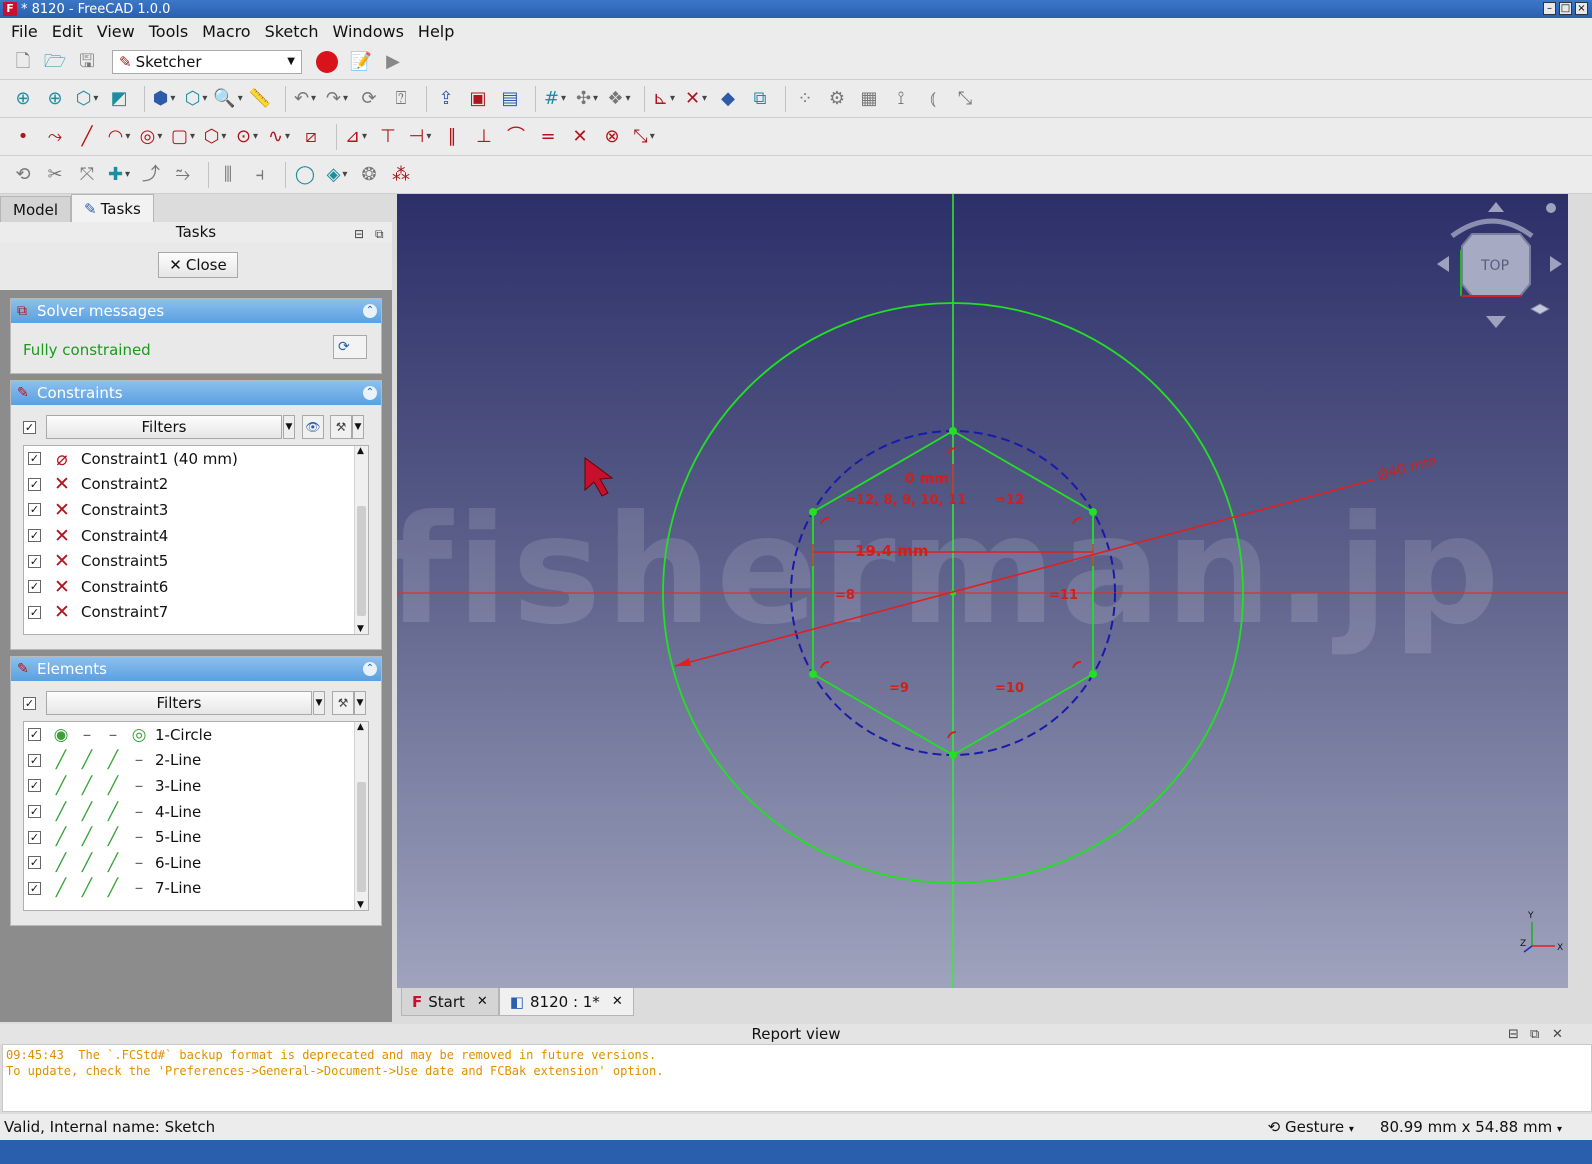 This screenshot has width=1592, height=1164. Describe the element at coordinates (55, 62) in the screenshot. I see `open-document-icon: 🗁` at that location.